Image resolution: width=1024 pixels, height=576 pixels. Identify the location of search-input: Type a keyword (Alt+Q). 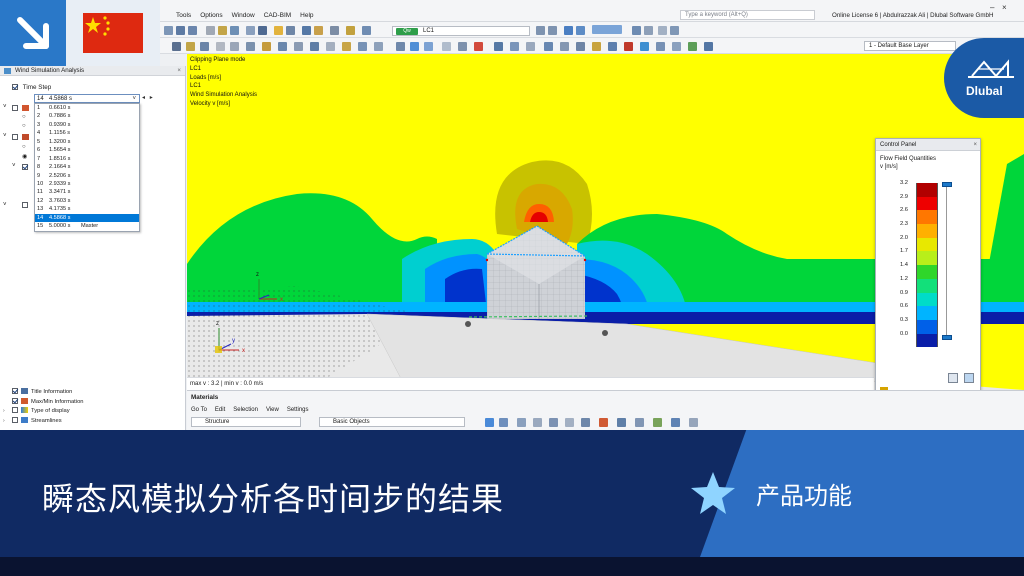
(747, 15).